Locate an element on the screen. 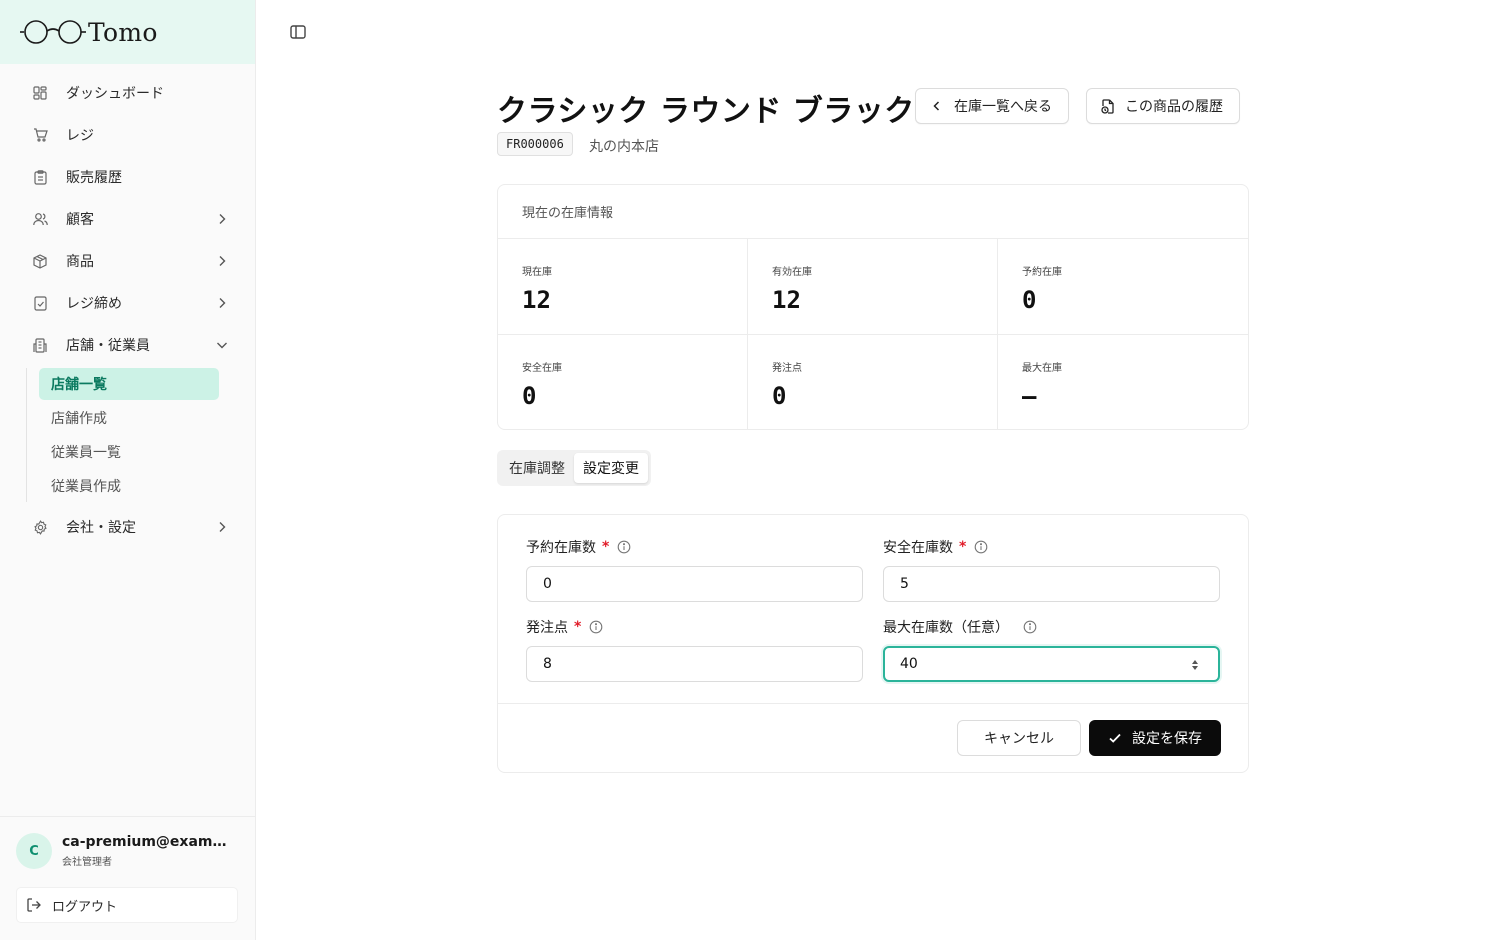 The height and width of the screenshot is (940, 1504). field-label: 発注点 is located at coordinates (547, 628).